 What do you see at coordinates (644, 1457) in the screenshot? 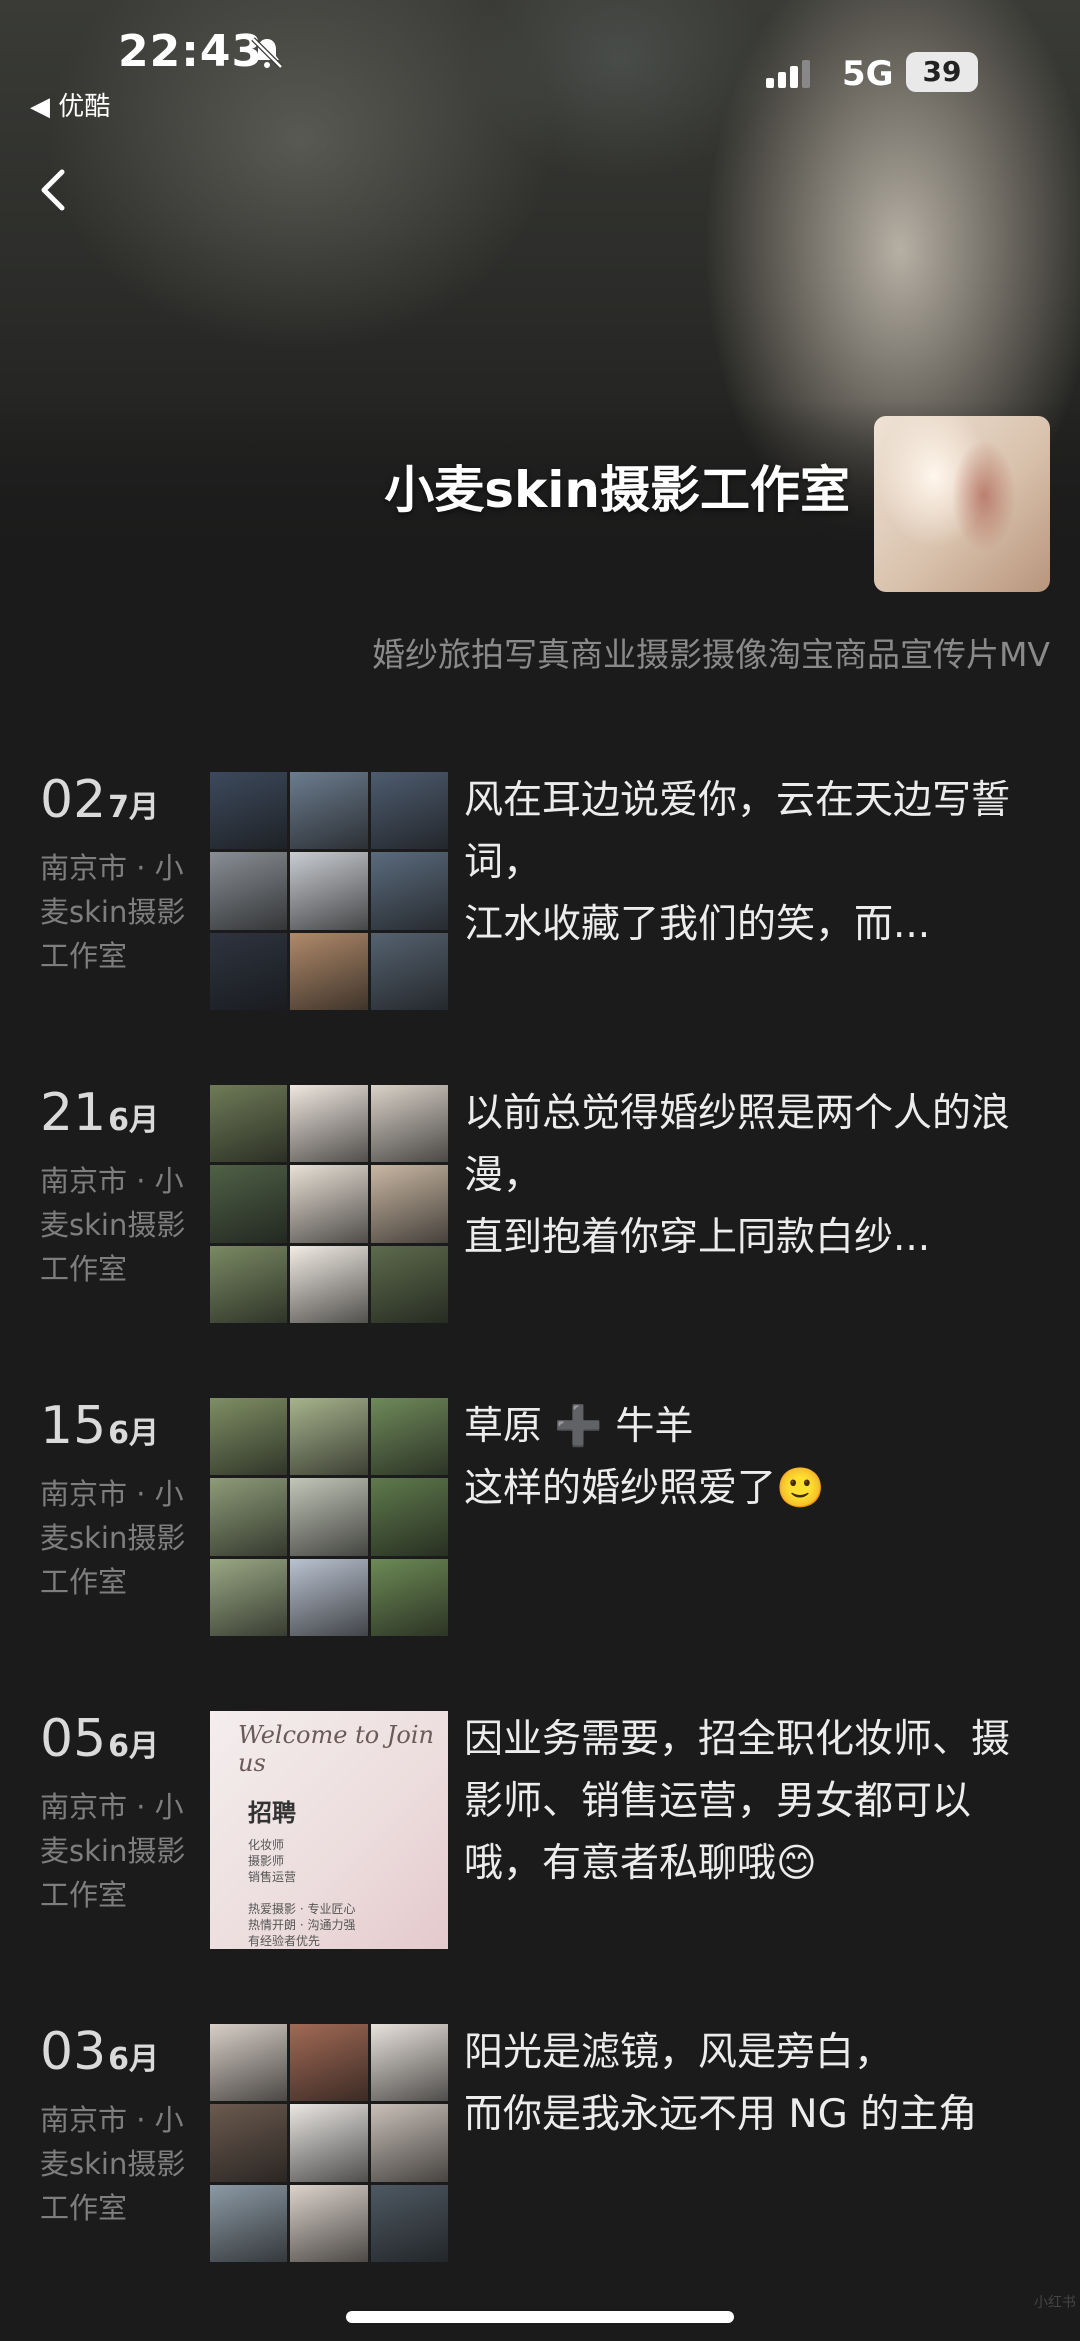
I see `post-caption: 草原 ➕ 牛羊 这样的婚纱照爱了🙂` at bounding box center [644, 1457].